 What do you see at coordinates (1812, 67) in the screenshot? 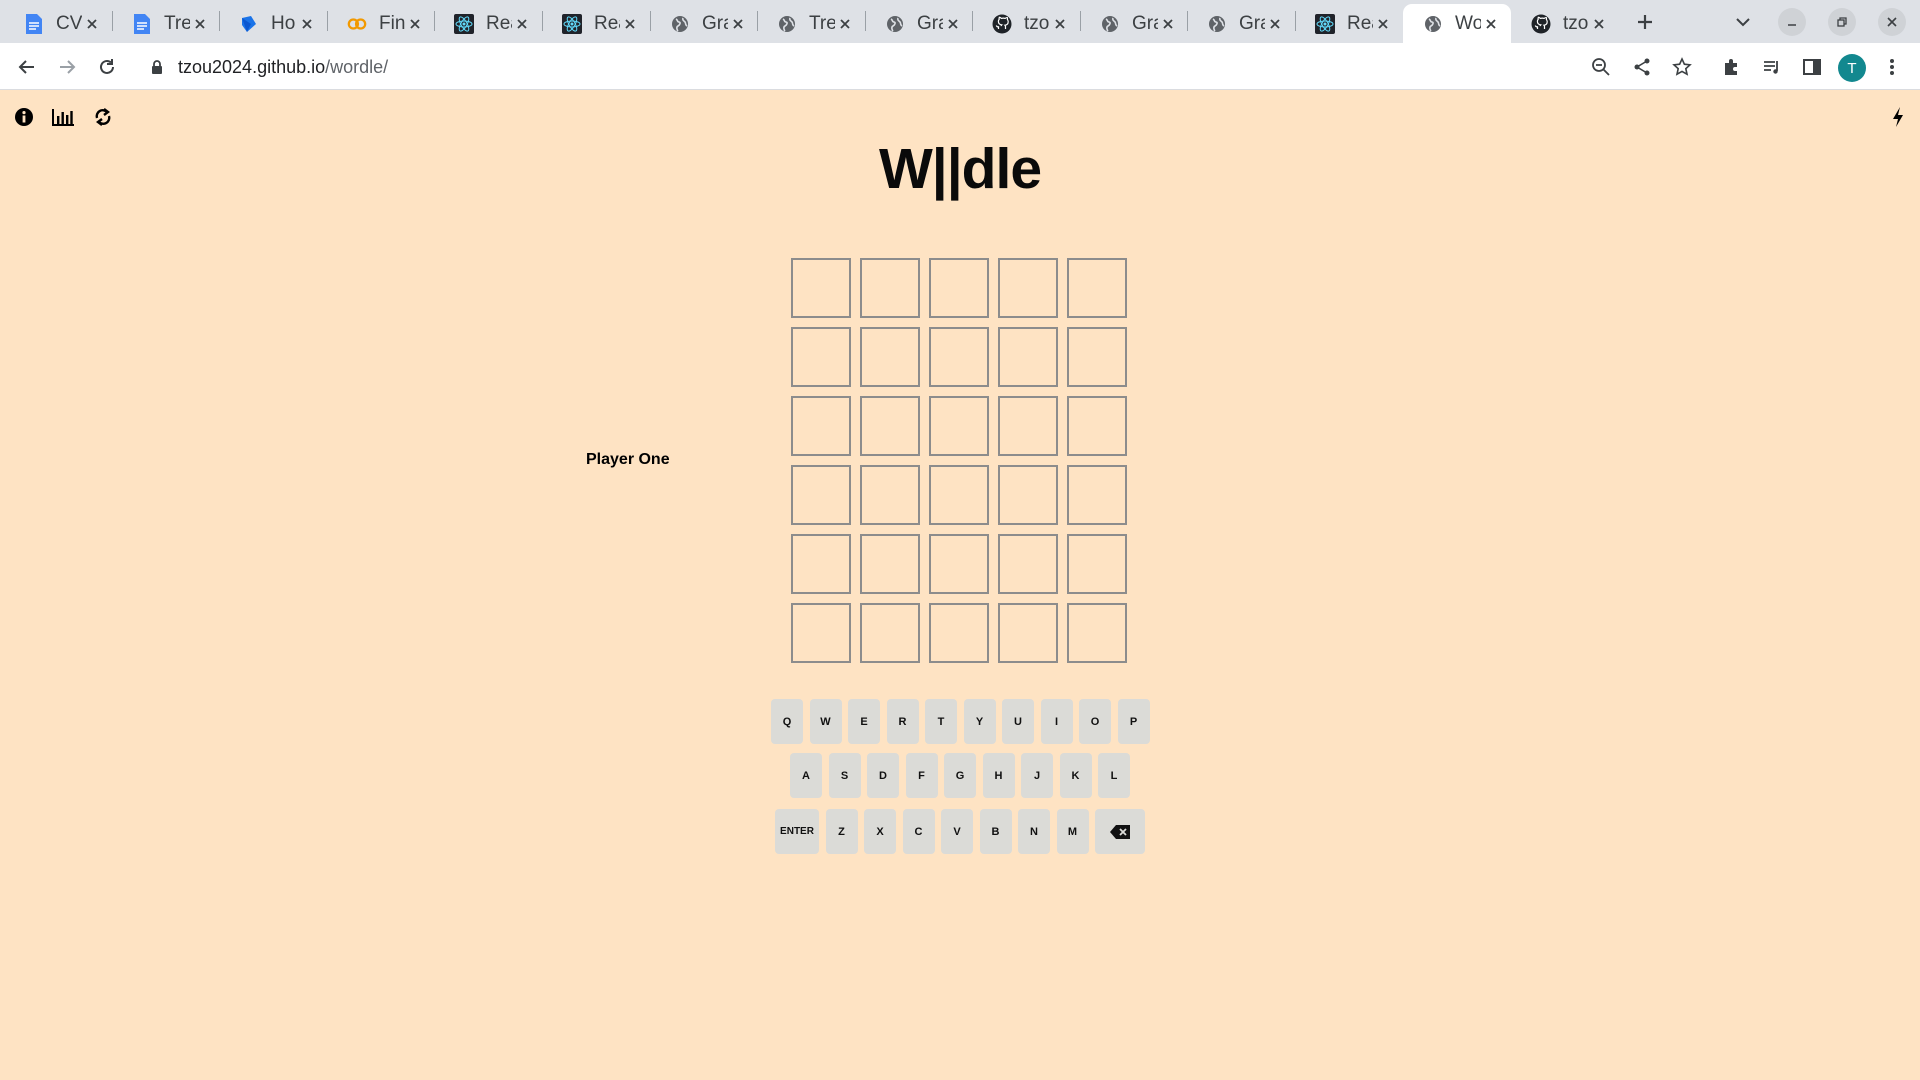
I see `side-panel-button` at bounding box center [1812, 67].